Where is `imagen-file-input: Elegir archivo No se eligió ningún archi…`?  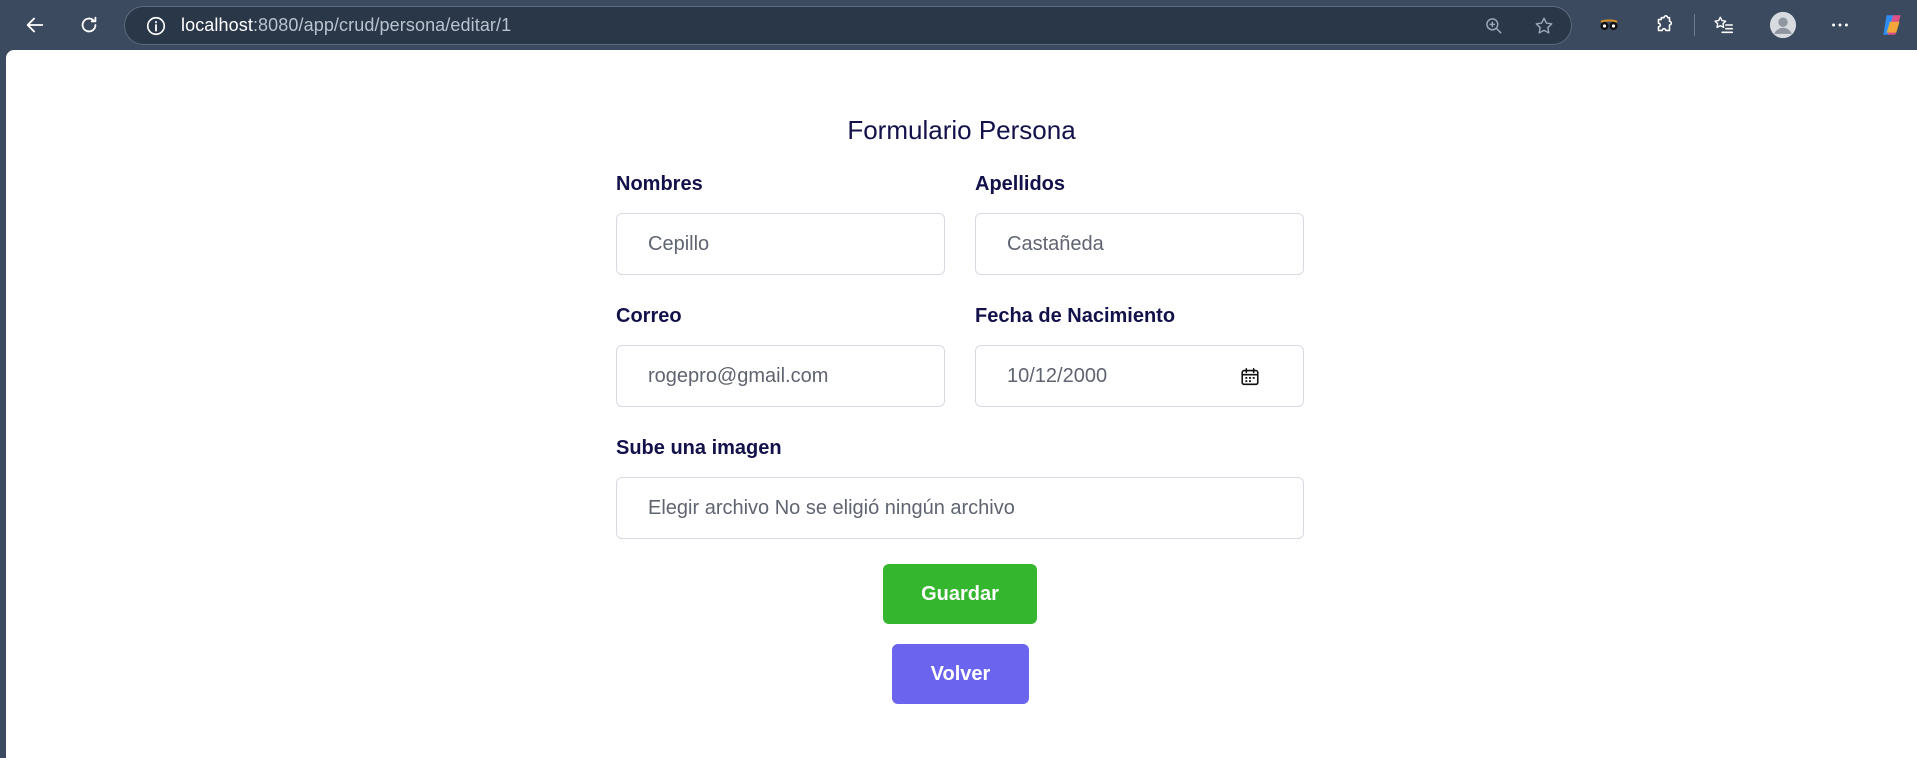
imagen-file-input: Elegir archivo No se eligió ningún archi… is located at coordinates (960, 508).